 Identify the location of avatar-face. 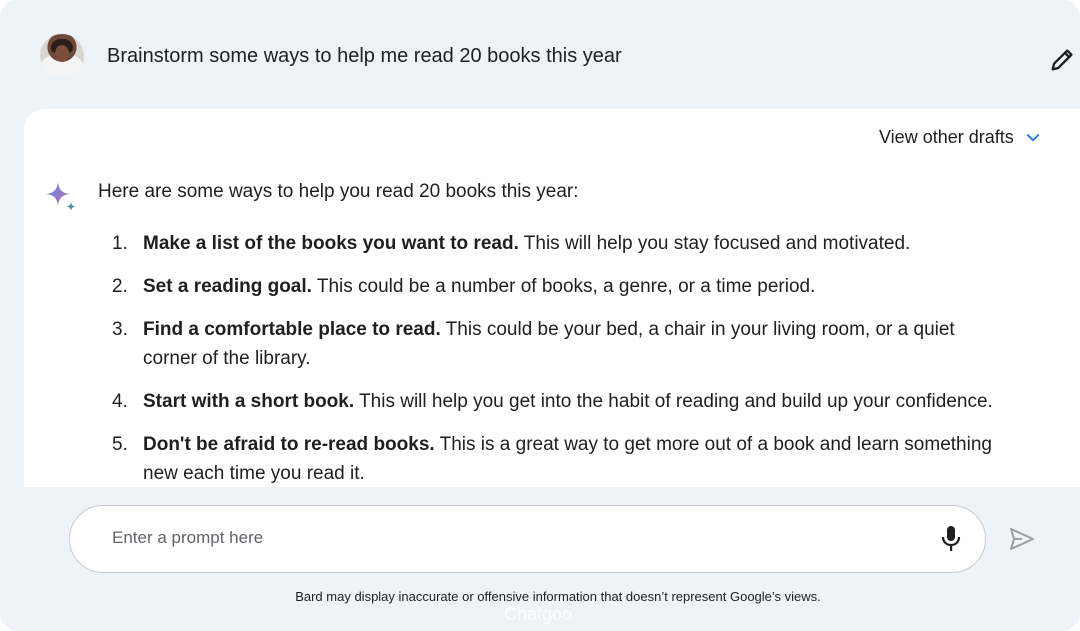
(62, 53).